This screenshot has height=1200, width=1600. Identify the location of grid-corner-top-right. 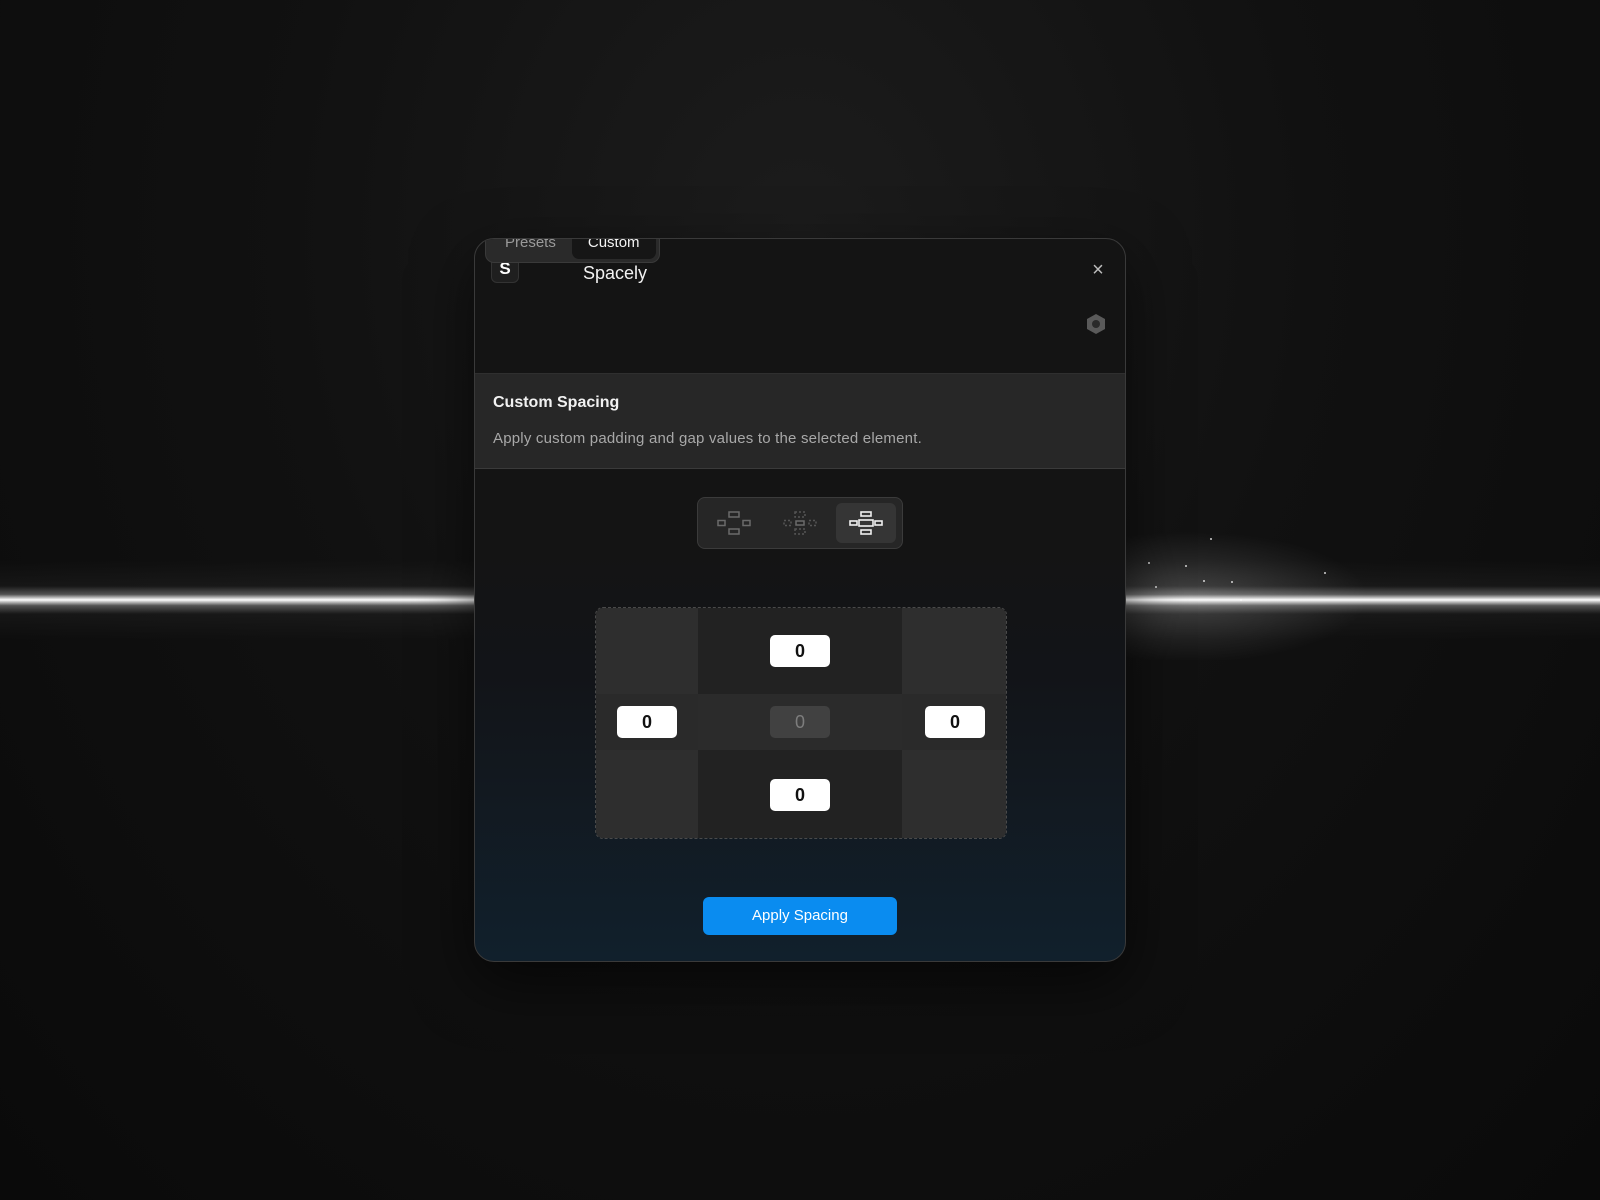
(954, 651).